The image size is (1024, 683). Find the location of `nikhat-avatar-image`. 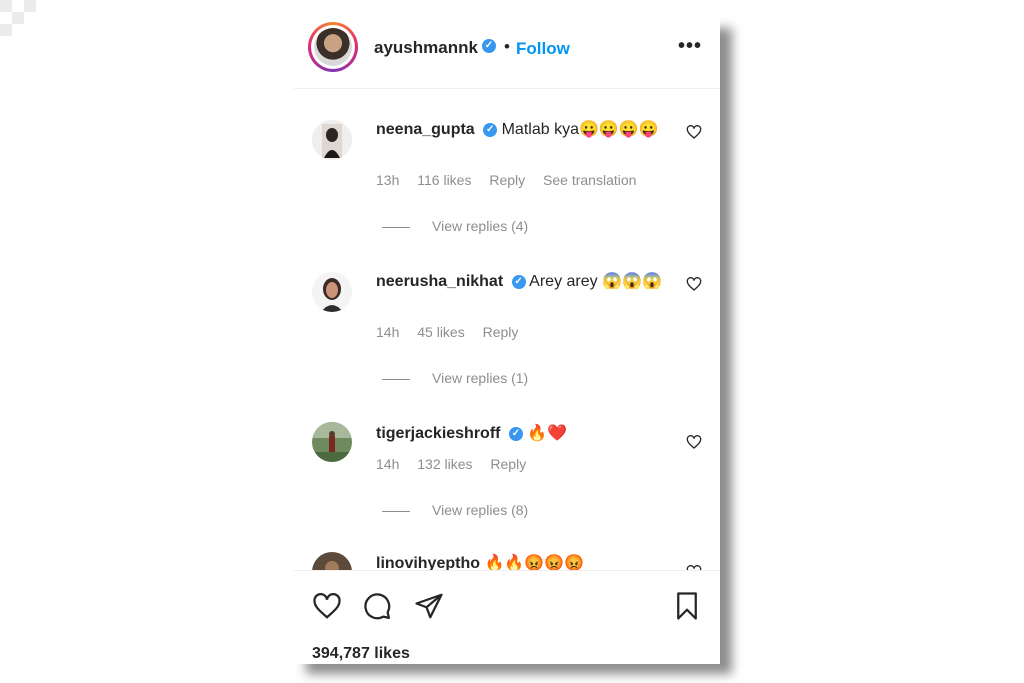

nikhat-avatar-image is located at coordinates (332, 292).